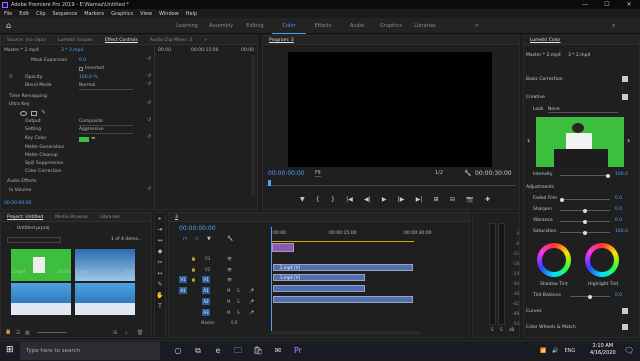 The width and height of the screenshot is (640, 361). Describe the element at coordinates (618, 198) in the screenshot. I see `faded-film-value: 0.0` at that location.